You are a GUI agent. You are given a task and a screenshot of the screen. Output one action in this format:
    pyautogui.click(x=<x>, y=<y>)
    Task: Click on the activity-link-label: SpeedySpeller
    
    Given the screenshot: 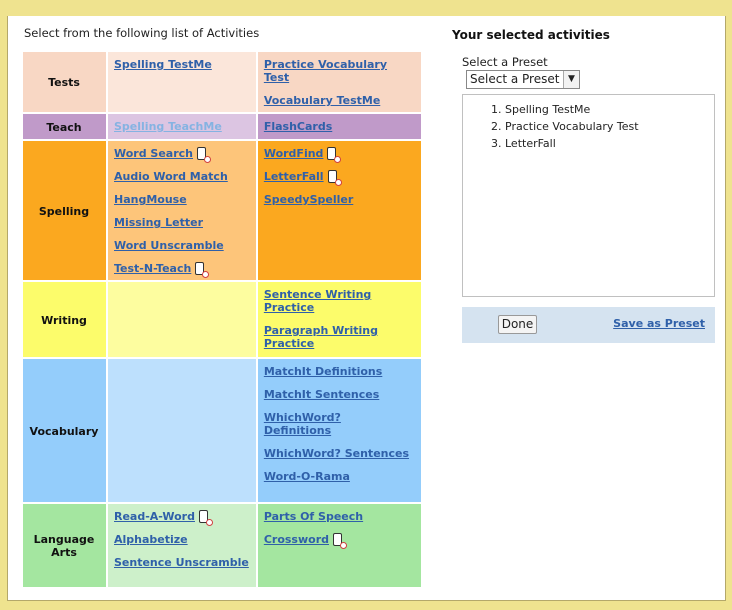 What is the action you would take?
    pyautogui.click(x=308, y=199)
    